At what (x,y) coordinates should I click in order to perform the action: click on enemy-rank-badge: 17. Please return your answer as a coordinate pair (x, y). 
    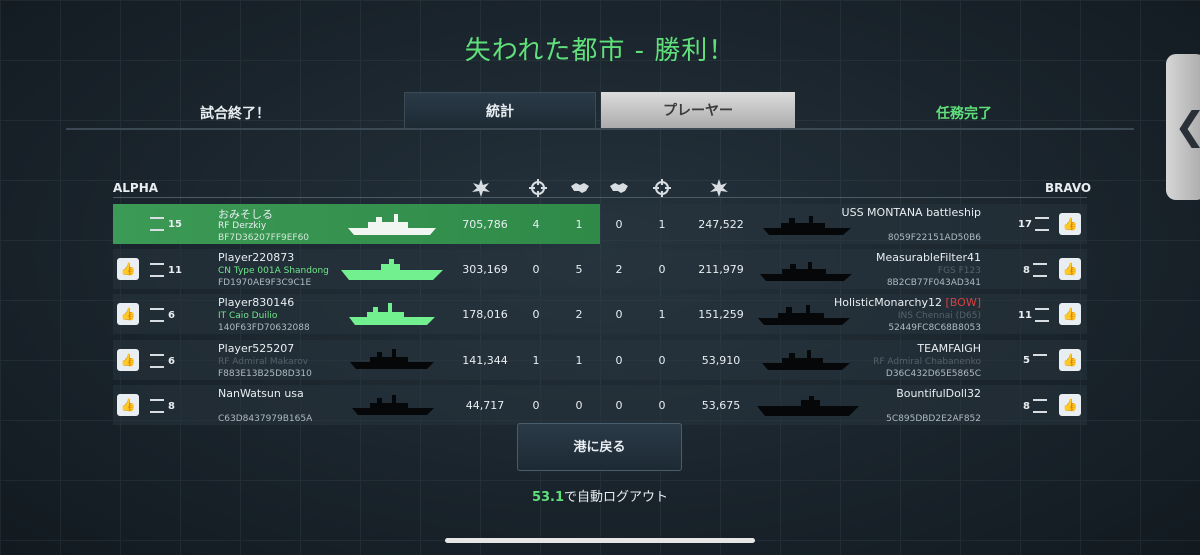
    Looking at the image, I should click on (1035, 224).